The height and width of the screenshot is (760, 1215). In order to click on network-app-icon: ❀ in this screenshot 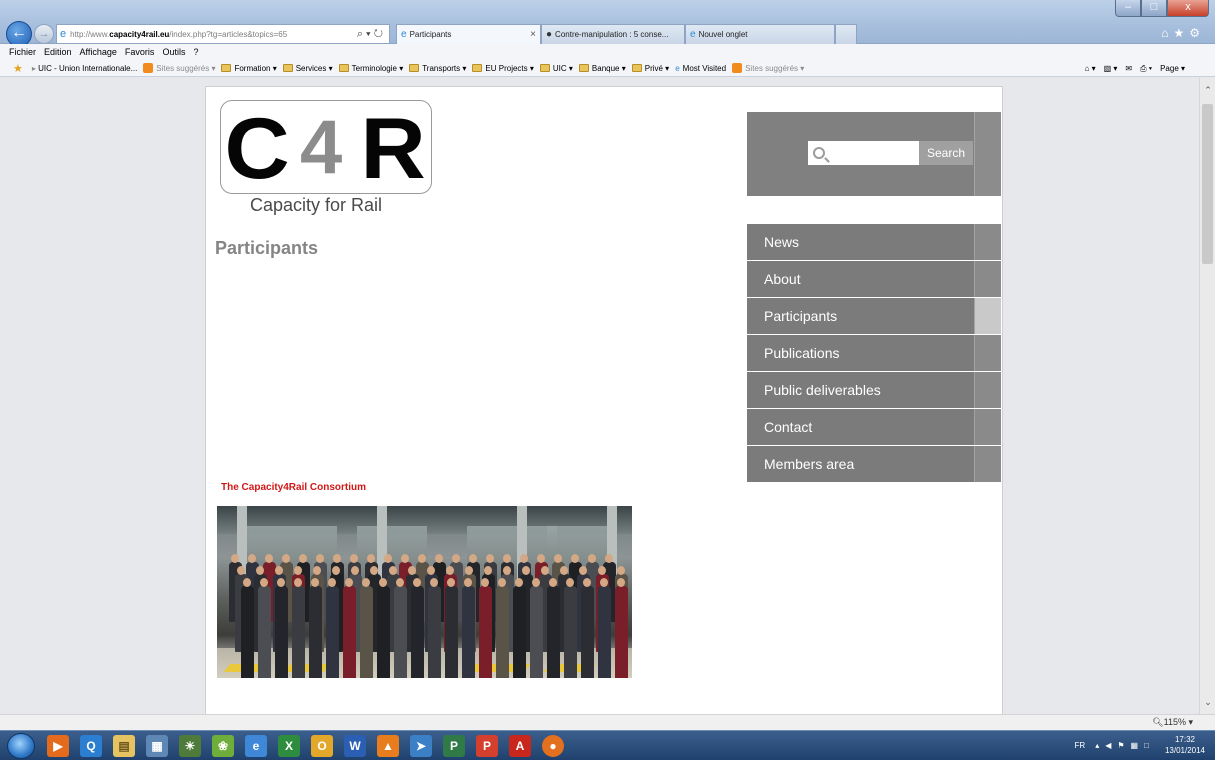, I will do `click(223, 746)`.